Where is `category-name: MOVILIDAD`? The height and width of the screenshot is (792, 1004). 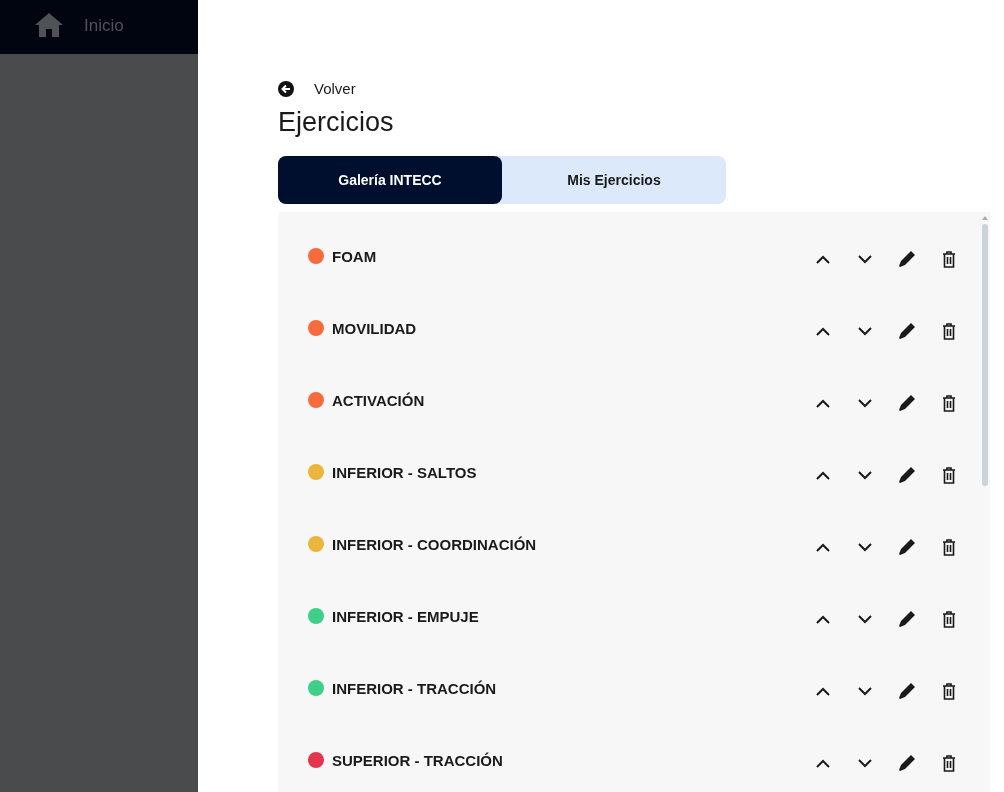
category-name: MOVILIDAD is located at coordinates (375, 328).